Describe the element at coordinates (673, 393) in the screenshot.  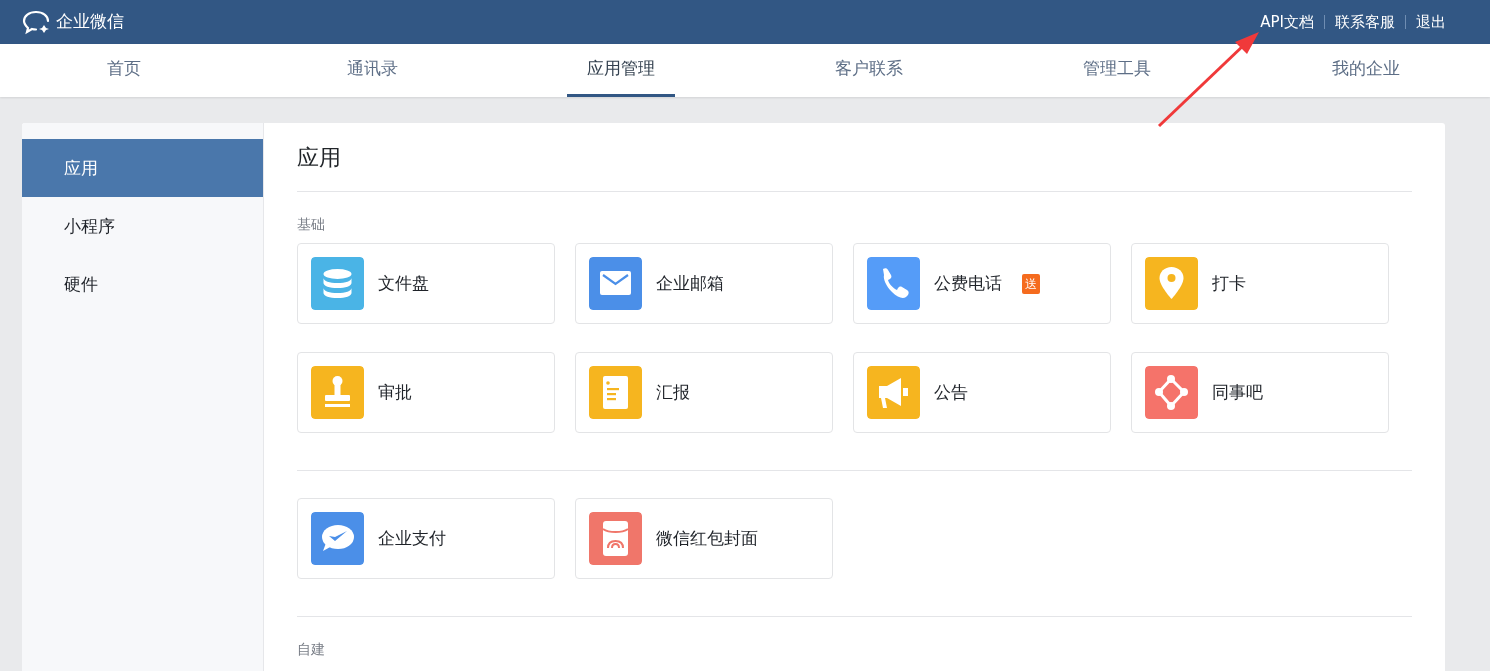
I see `app-name: 汇报` at that location.